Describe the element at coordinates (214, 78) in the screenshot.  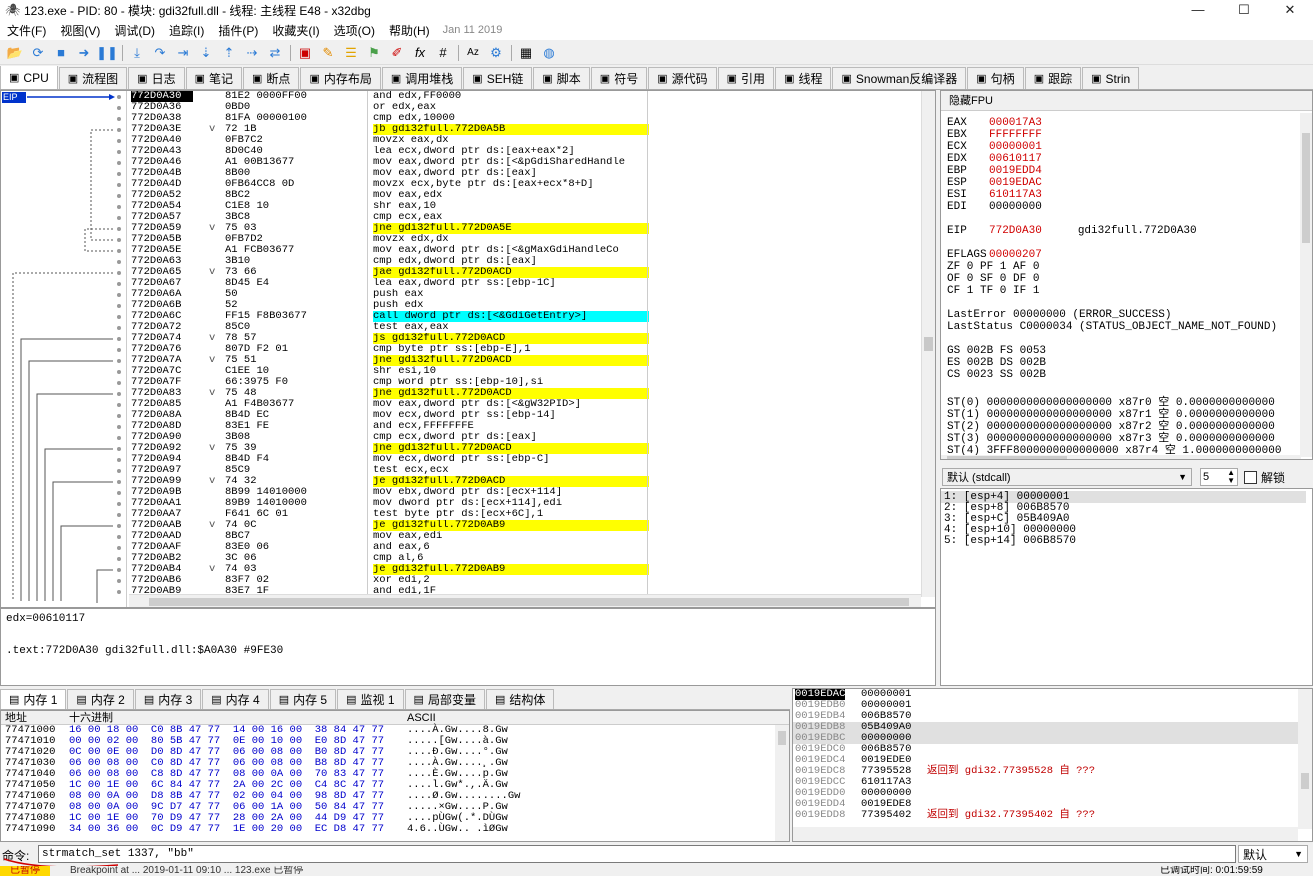
I see `tab-3: ▣ 笔记` at that location.